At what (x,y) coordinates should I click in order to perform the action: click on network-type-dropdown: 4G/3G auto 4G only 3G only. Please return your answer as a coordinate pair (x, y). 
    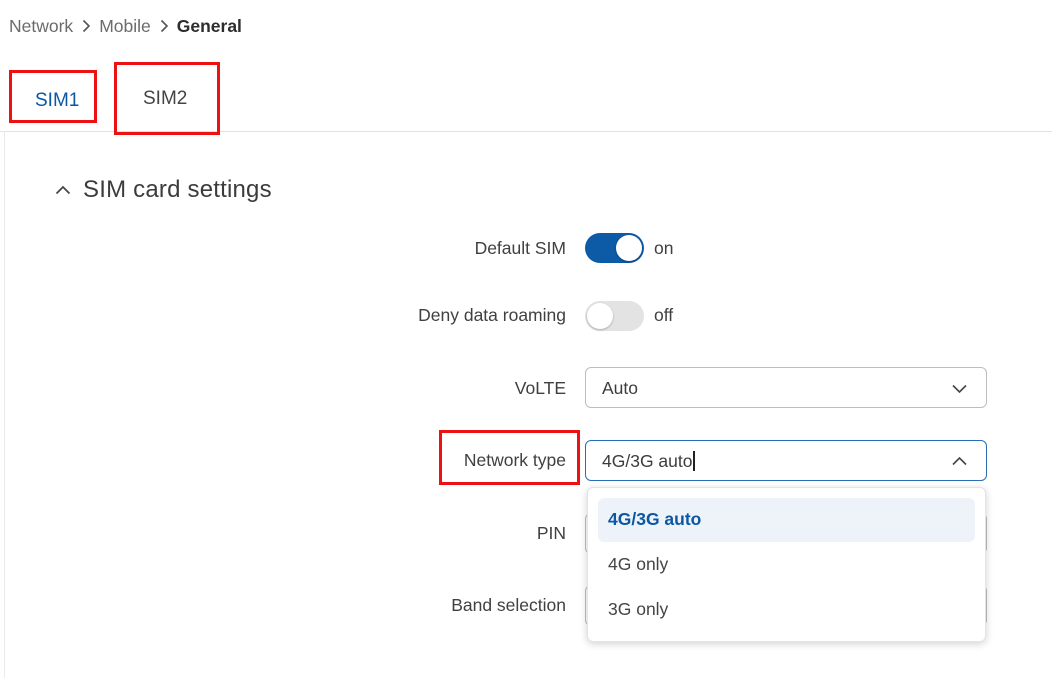
    Looking at the image, I should click on (786, 564).